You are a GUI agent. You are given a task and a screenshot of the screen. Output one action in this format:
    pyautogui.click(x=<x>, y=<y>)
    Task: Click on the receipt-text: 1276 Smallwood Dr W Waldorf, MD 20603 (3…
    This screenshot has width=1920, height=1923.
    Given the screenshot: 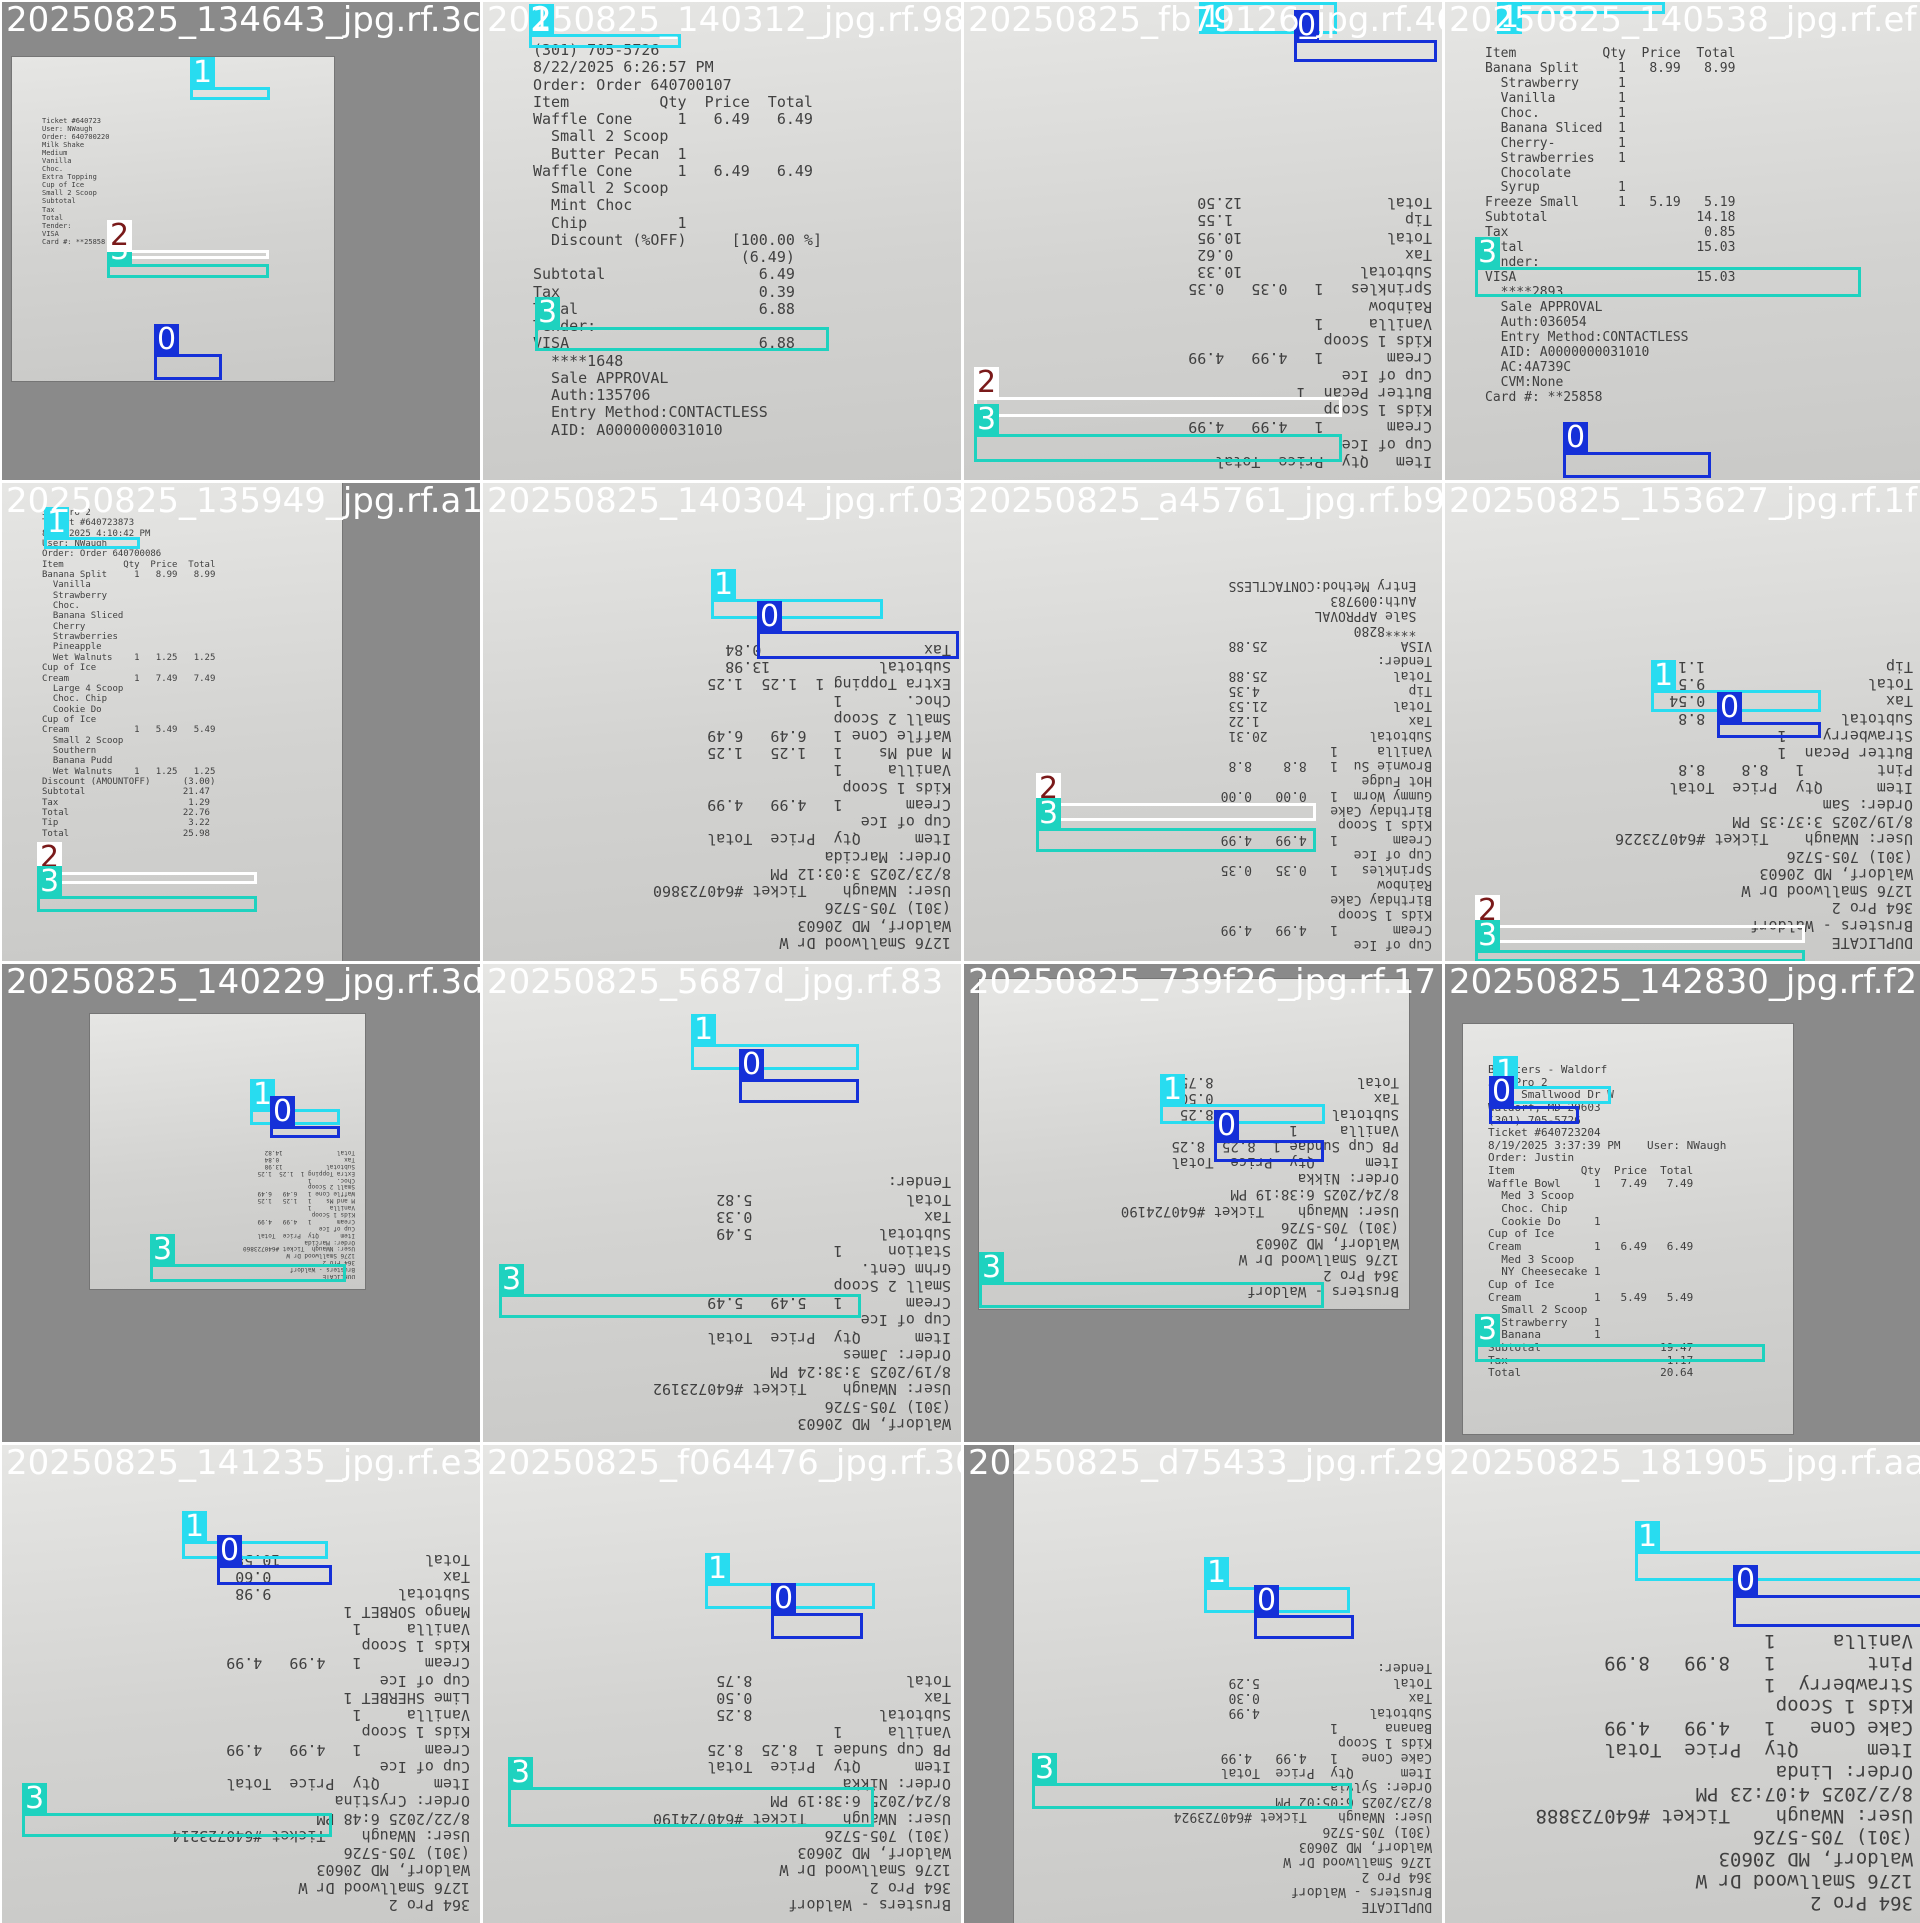 What is the action you would take?
    pyautogui.click(x=801, y=795)
    